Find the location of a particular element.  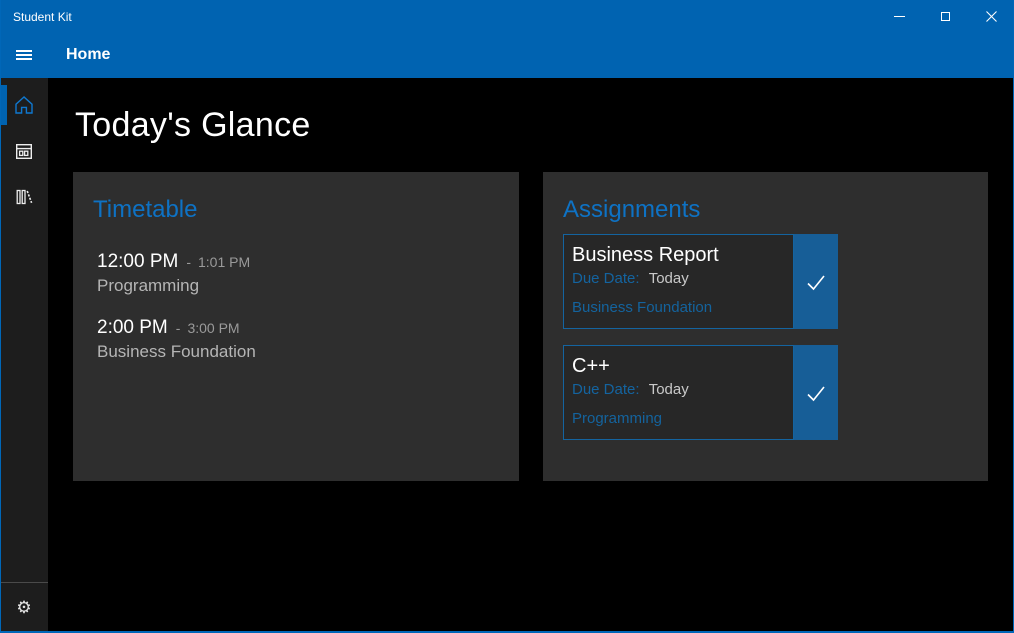

nav-header: Home is located at coordinates (507, 55).